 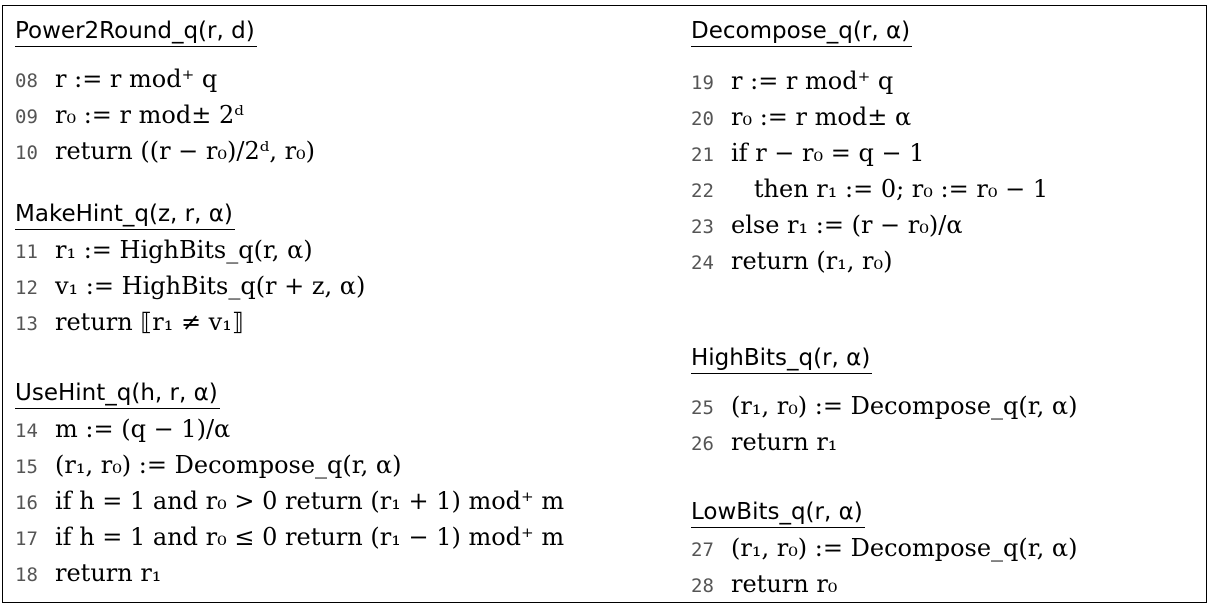 I want to click on line-number: 08, so click(x=26, y=81).